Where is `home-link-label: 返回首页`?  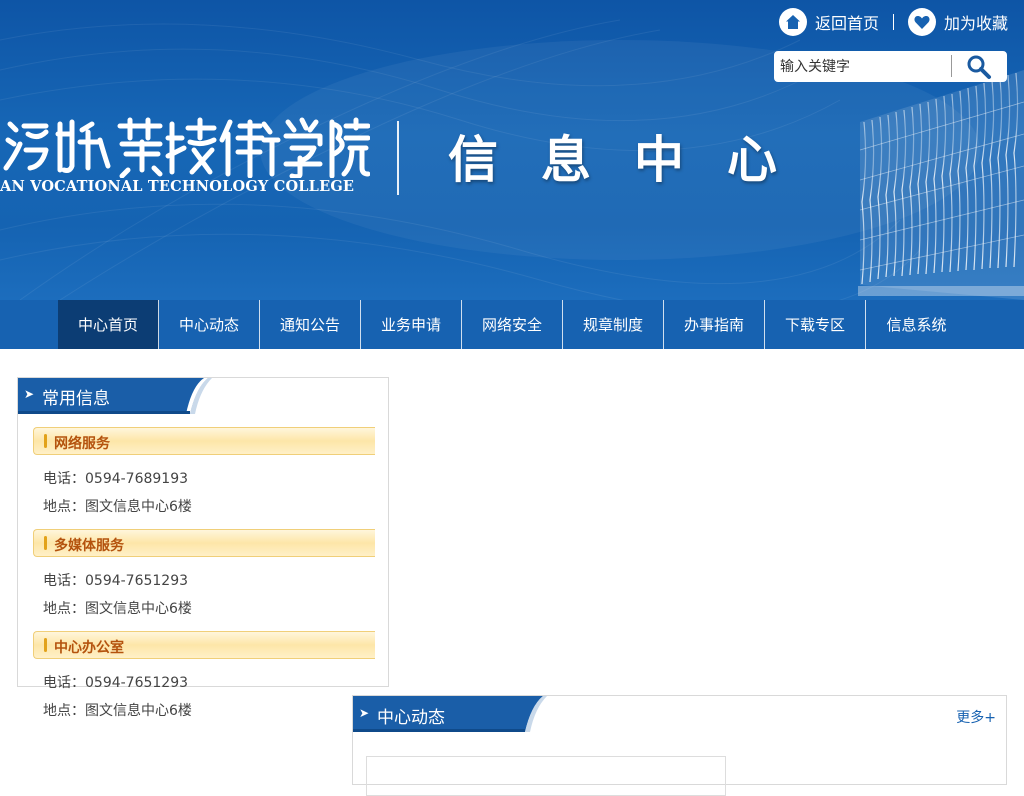 home-link-label: 返回首页 is located at coordinates (846, 23).